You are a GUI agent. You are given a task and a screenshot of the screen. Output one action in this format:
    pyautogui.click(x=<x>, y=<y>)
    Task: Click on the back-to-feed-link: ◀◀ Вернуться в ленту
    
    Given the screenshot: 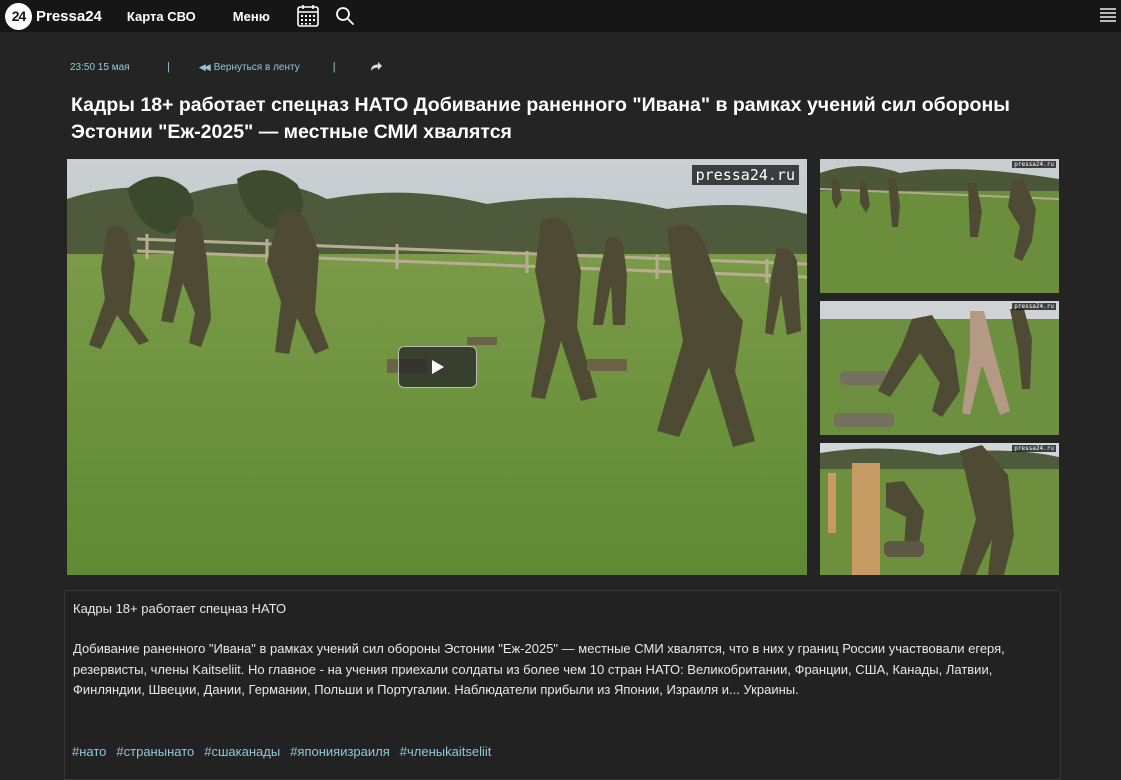 What is the action you would take?
    pyautogui.click(x=249, y=67)
    